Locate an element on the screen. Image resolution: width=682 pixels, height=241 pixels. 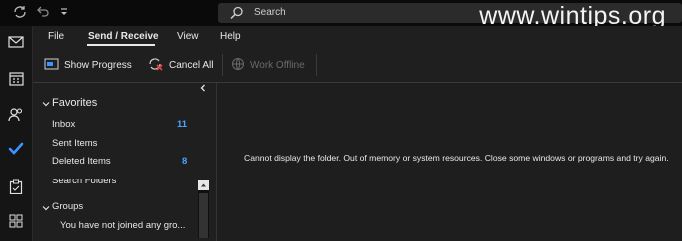
folder-deleted-items: Deleted Items is located at coordinates (81, 161).